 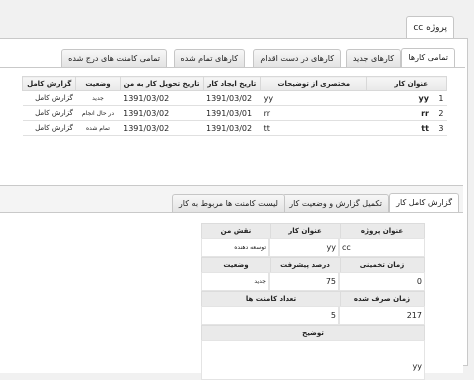 What do you see at coordinates (382, 281) in the screenshot?
I see `estimated-time-value: 0` at bounding box center [382, 281].